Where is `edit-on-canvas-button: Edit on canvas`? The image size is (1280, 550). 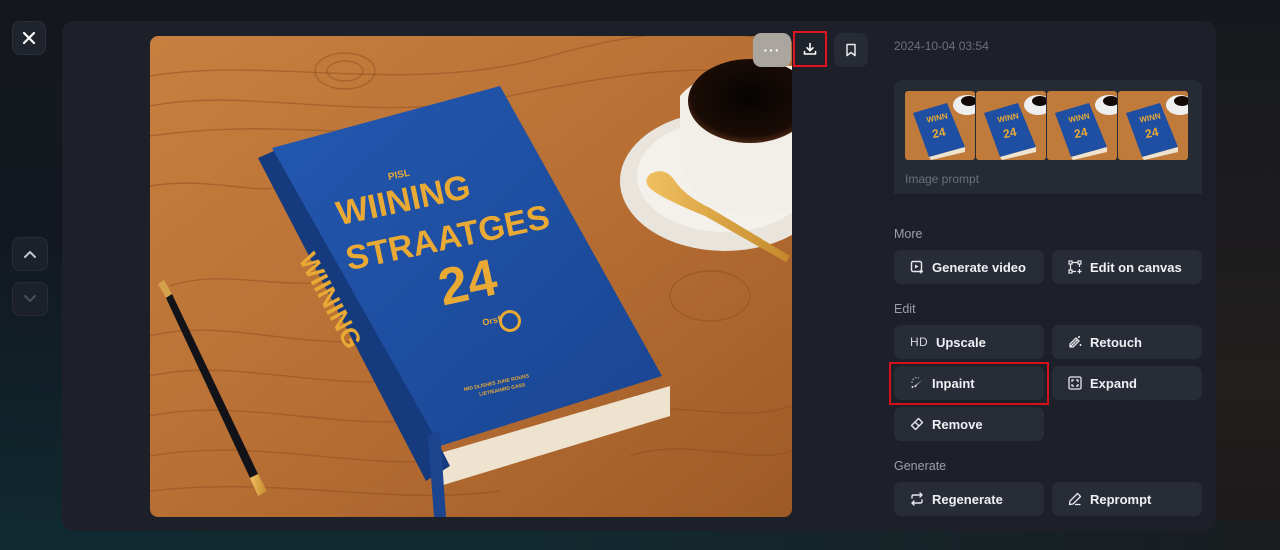 edit-on-canvas-button: Edit on canvas is located at coordinates (1127, 267).